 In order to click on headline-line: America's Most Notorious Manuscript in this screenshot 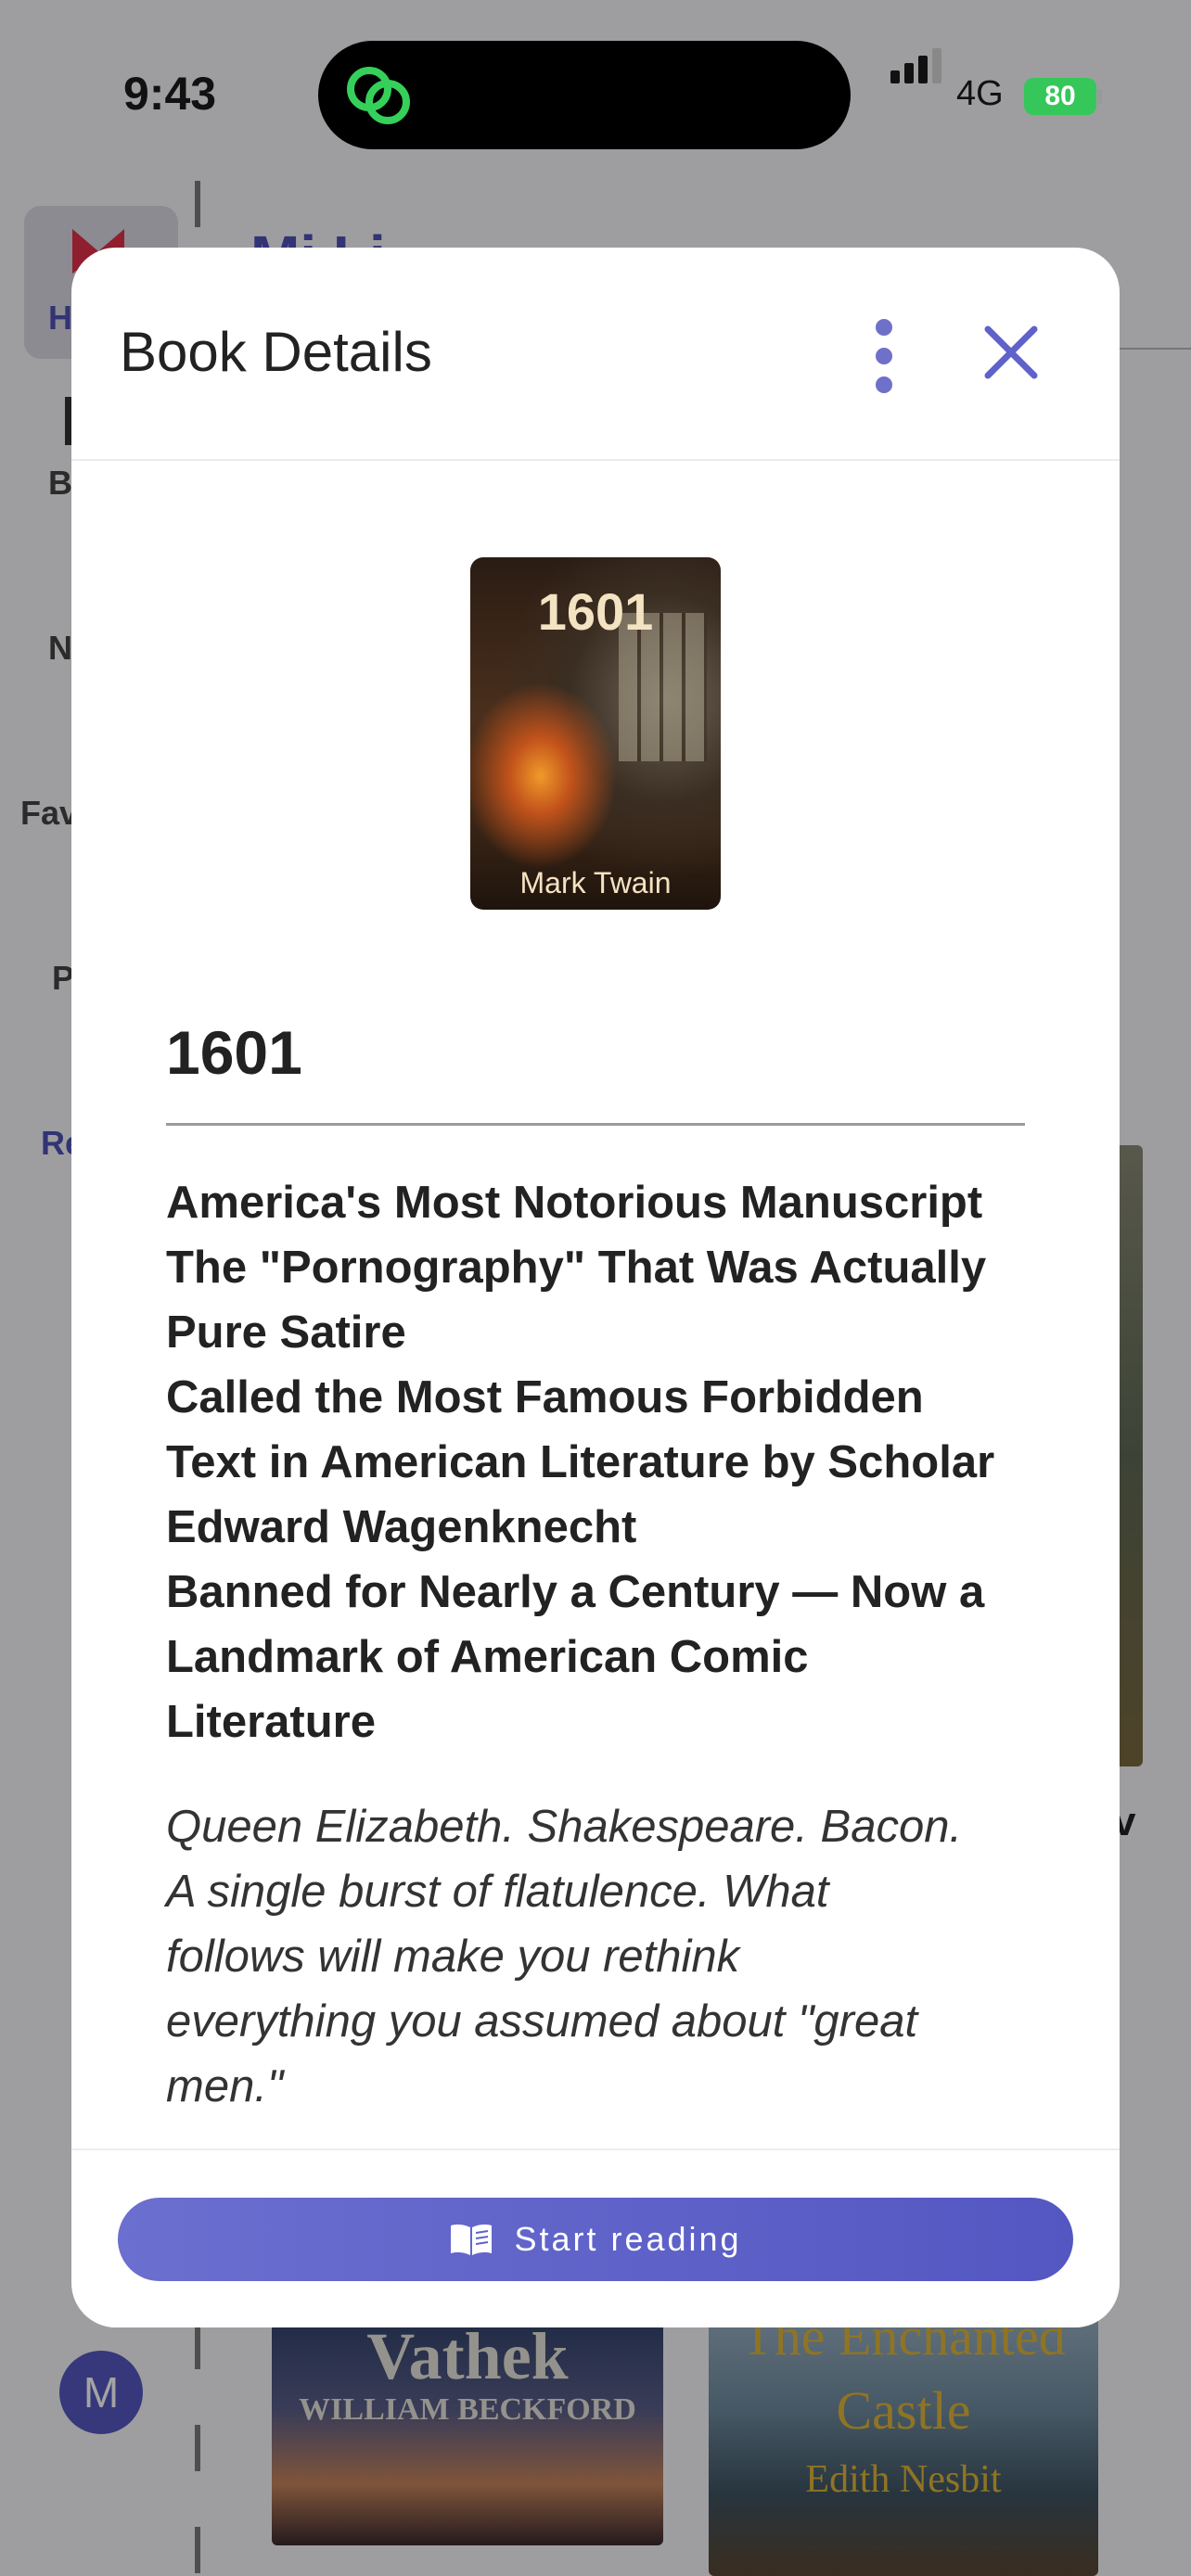, I will do `click(574, 1203)`.